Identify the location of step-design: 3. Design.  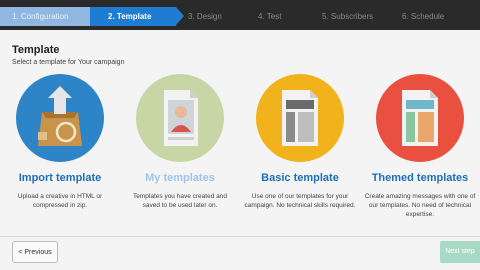
(211, 16).